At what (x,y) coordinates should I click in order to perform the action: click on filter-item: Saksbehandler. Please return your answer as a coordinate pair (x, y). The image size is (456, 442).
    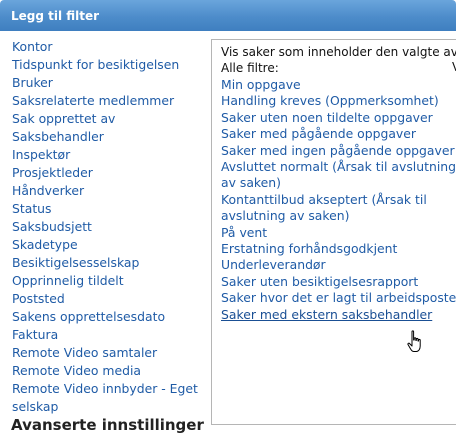
    Looking at the image, I should click on (112, 137).